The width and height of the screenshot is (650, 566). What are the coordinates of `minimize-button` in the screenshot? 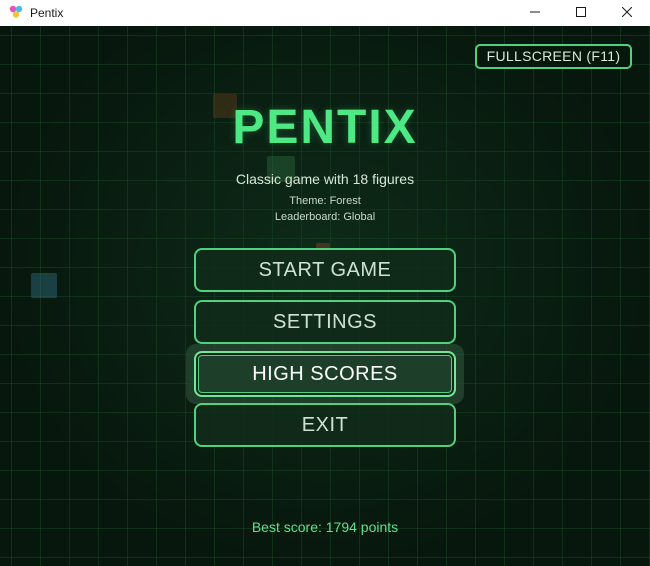 It's located at (535, 13).